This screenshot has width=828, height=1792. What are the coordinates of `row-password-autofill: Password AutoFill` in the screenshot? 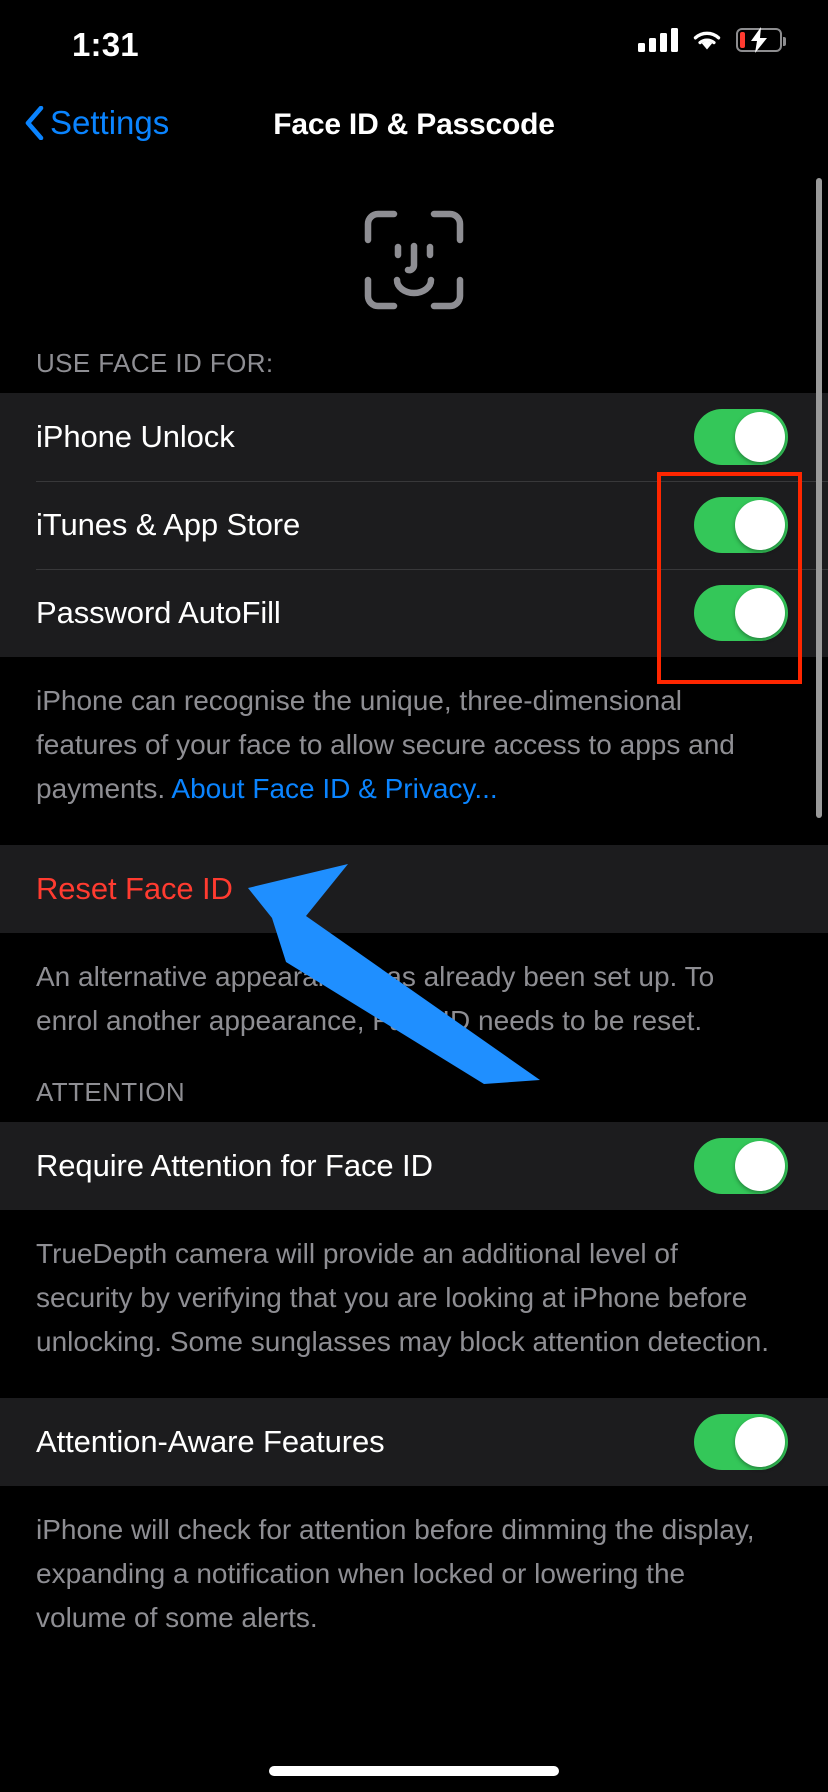 It's located at (414, 613).